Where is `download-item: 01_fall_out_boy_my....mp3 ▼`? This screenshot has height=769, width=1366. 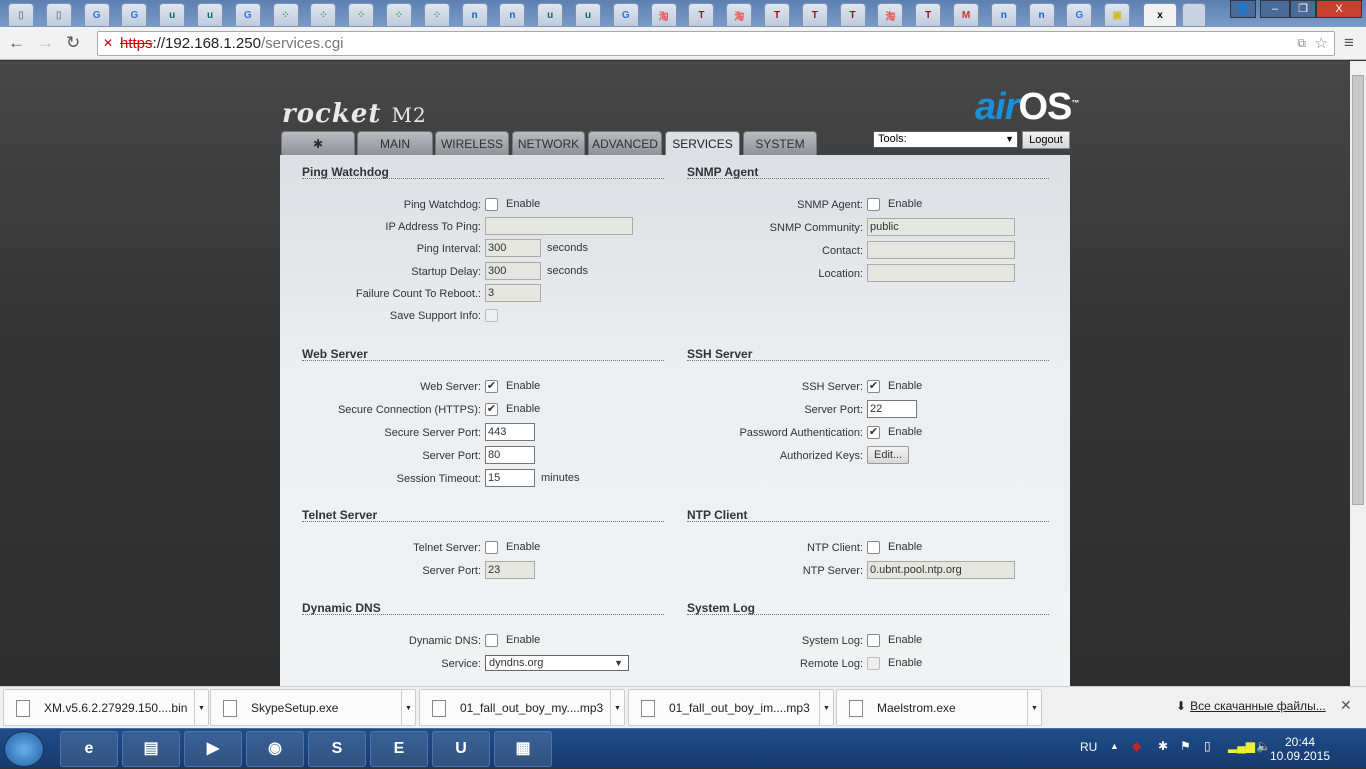 download-item: 01_fall_out_boy_my....mp3 ▼ is located at coordinates (522, 707).